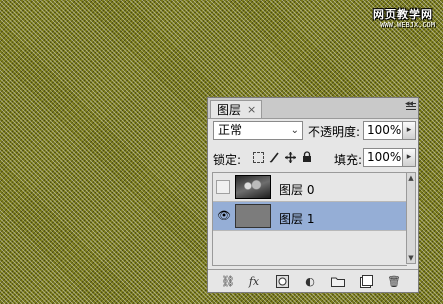  I want to click on layer-row: 图层 0, so click(310, 187).